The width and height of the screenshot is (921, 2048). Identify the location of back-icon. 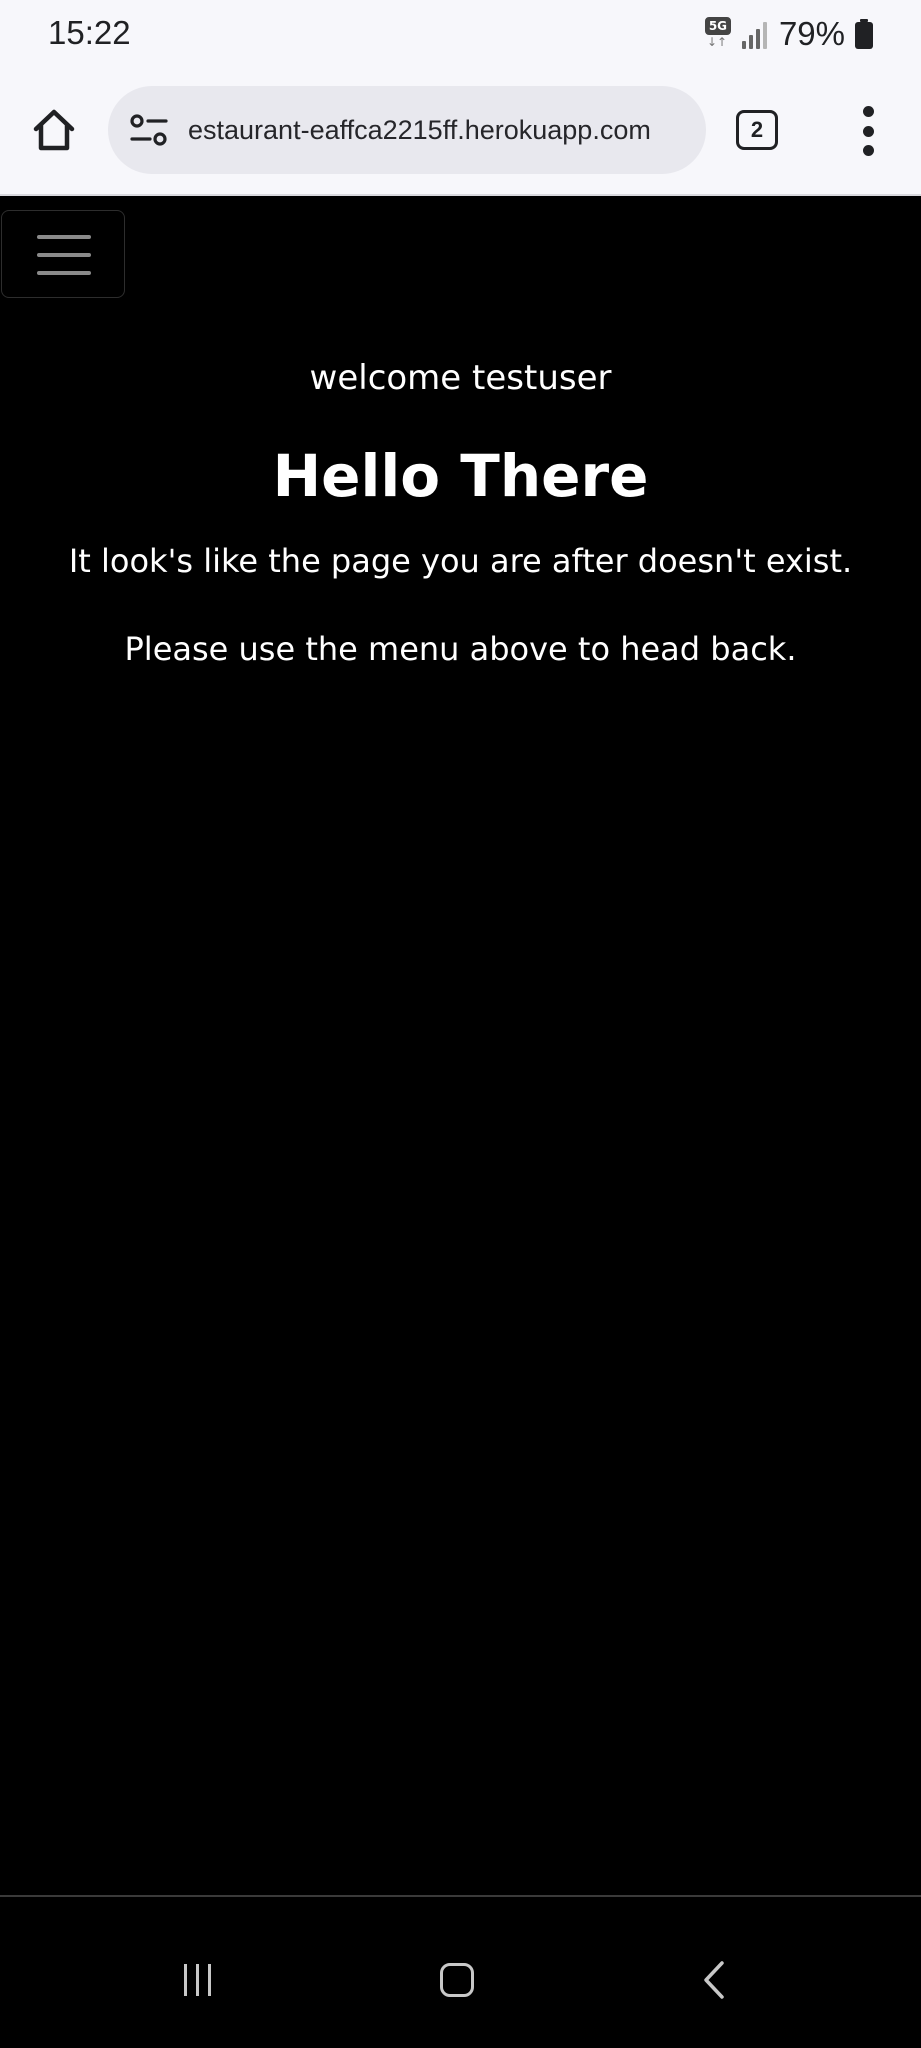
(714, 1980).